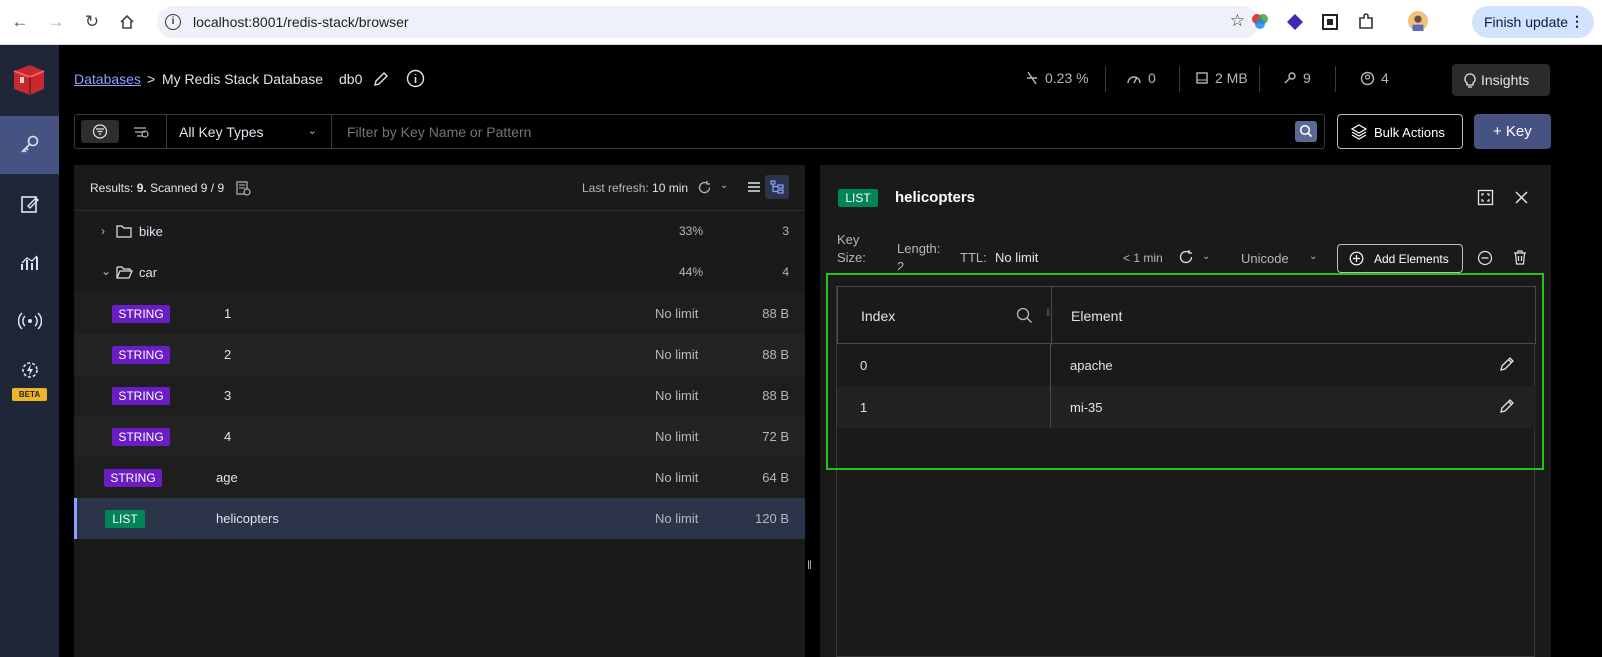 The height and width of the screenshot is (657, 1602). What do you see at coordinates (243, 188) in the screenshot?
I see `scan-more-icon` at bounding box center [243, 188].